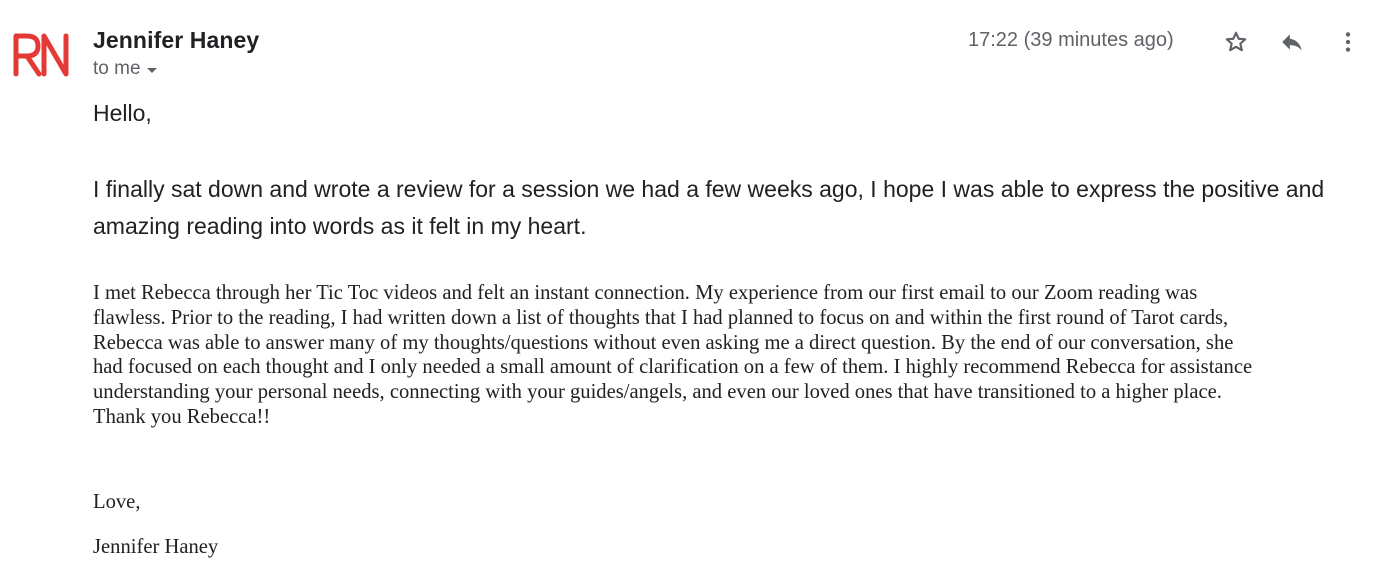  Describe the element at coordinates (122, 113) in the screenshot. I see `email-greeting: Hello,` at that location.